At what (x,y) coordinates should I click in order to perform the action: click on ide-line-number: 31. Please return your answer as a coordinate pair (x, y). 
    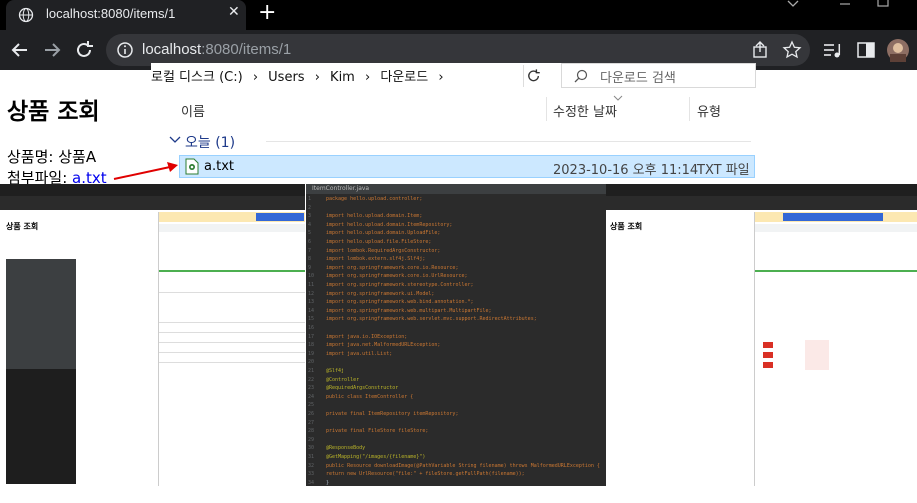
    Looking at the image, I should click on (311, 457).